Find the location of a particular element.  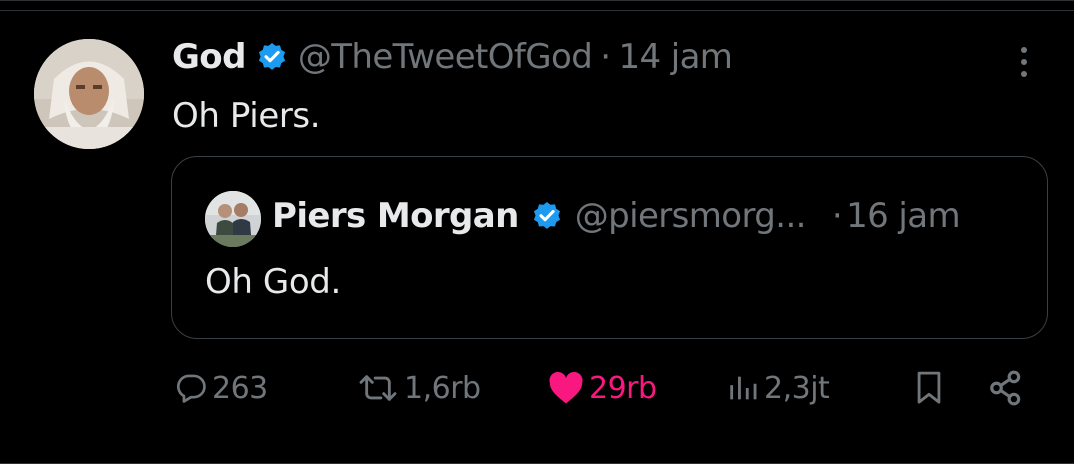

reply-icon is located at coordinates (191, 388).